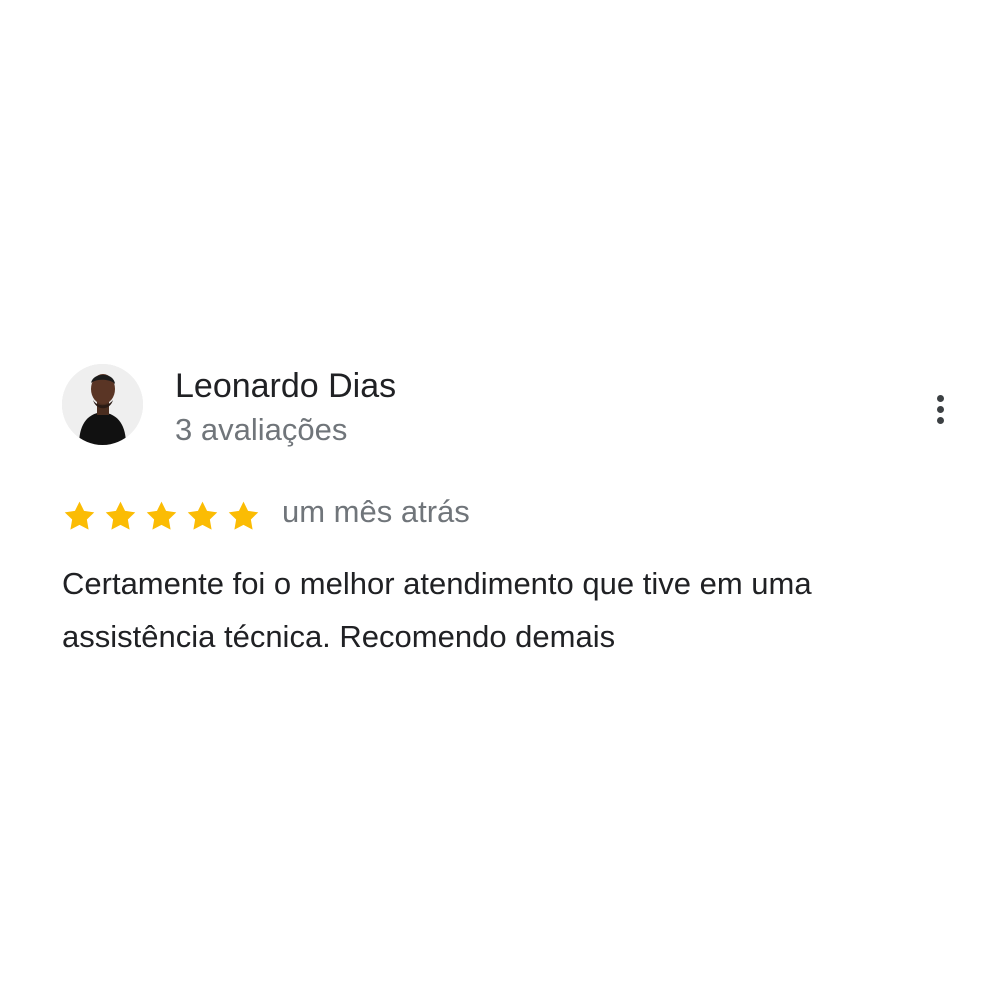 The height and width of the screenshot is (1000, 1000). I want to click on review-date: um mês atrás, so click(376, 511).